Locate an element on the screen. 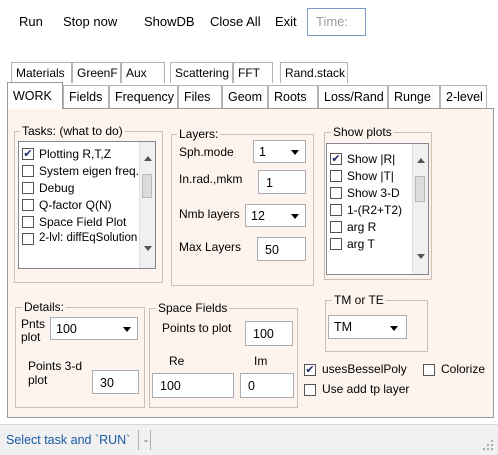 Image resolution: width=498 pixels, height=455 pixels. list-item: Show |T| is located at coordinates (370, 176).